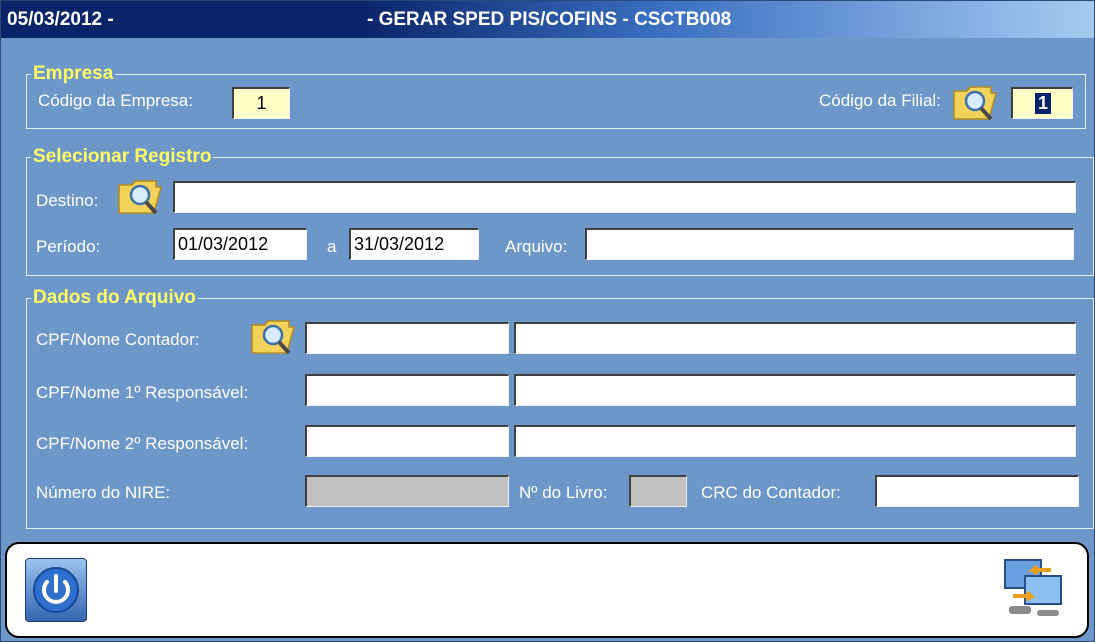  What do you see at coordinates (407, 338) in the screenshot?
I see `contador-cpf-input` at bounding box center [407, 338].